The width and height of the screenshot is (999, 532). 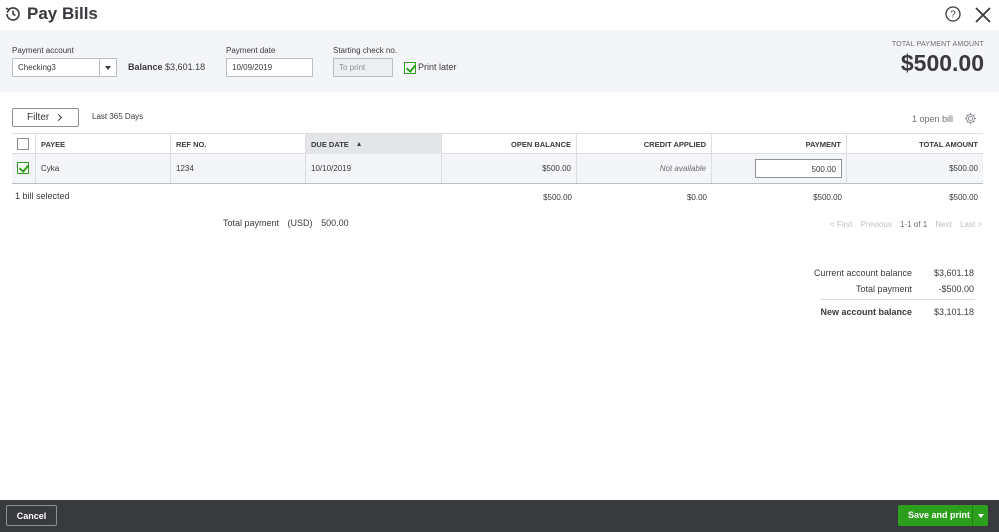 I want to click on total-payment-column: $500.00, so click(x=827, y=197).